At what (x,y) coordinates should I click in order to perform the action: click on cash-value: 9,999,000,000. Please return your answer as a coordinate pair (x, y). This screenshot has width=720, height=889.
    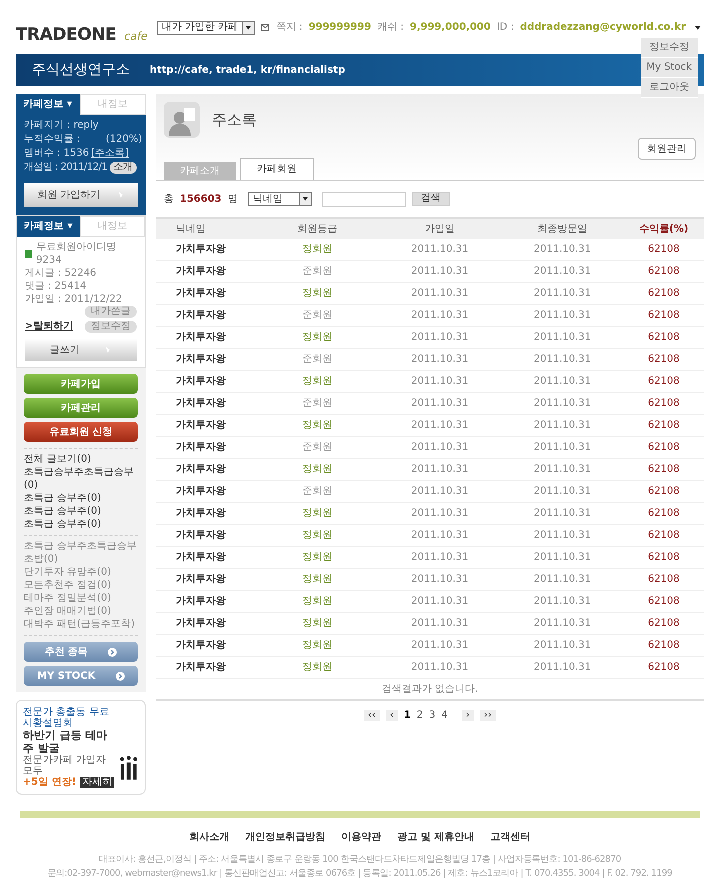
    Looking at the image, I should click on (450, 28).